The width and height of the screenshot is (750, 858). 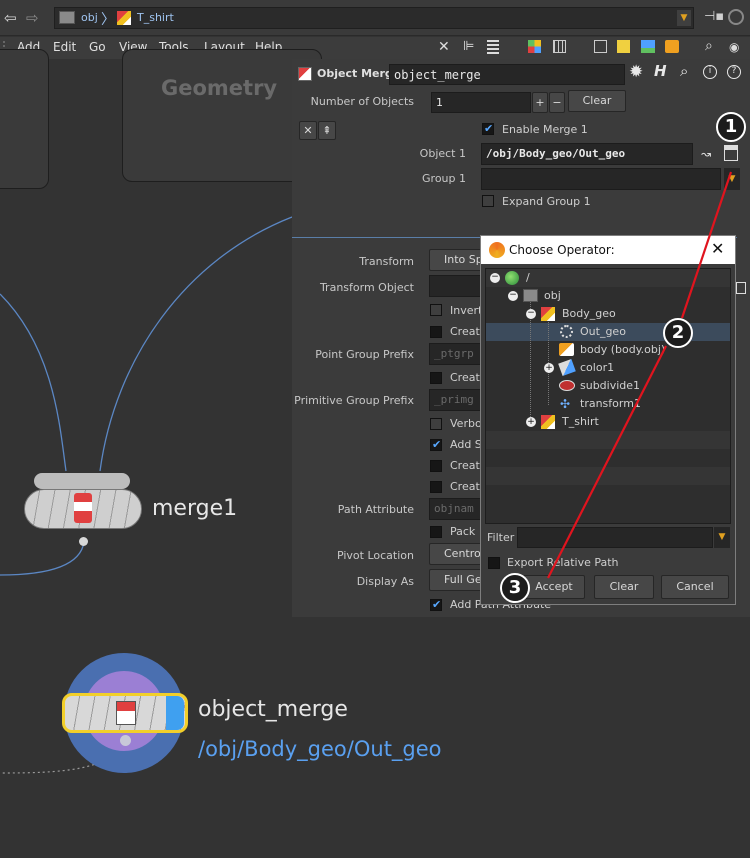 I want to click on annotation-lines, so click(x=640, y=375).